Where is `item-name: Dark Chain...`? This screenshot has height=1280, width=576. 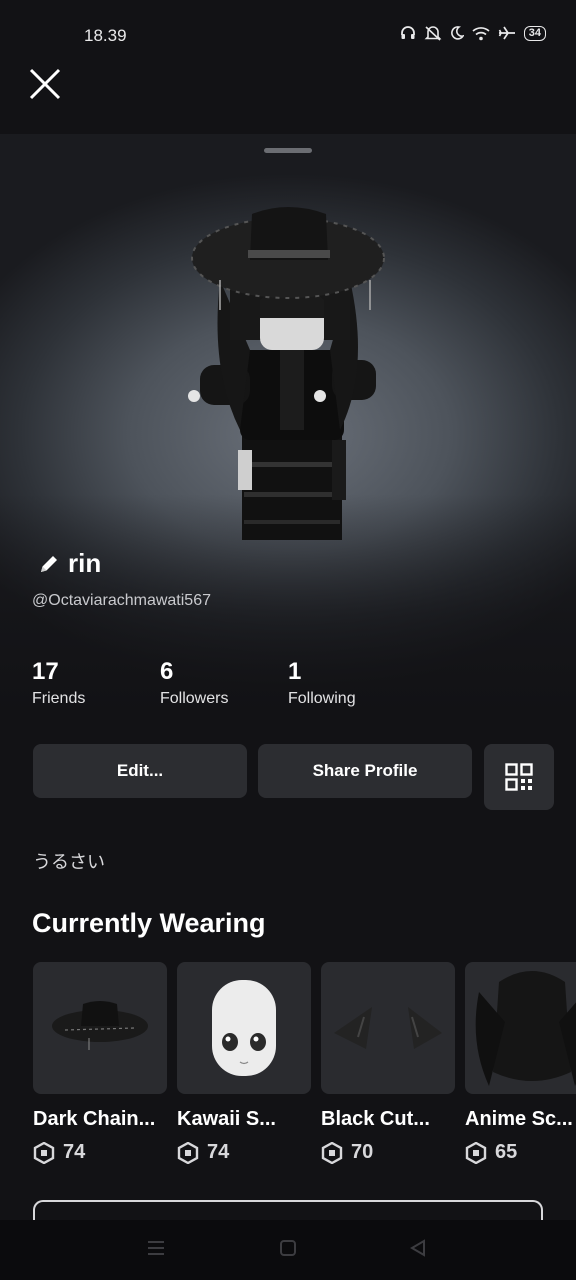 item-name: Dark Chain... is located at coordinates (94, 1119).